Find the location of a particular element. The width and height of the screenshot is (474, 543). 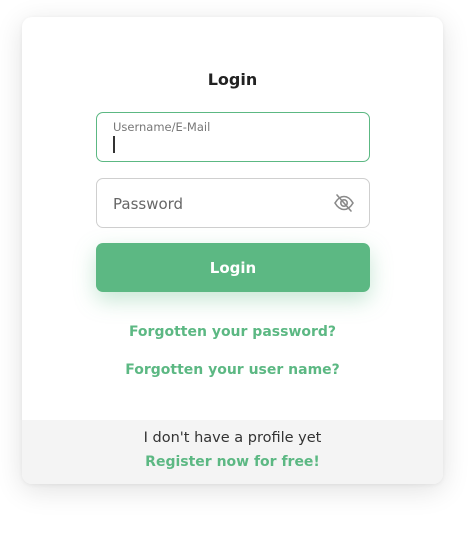

forgot-password-link: Forgotten your password? is located at coordinates (232, 332).